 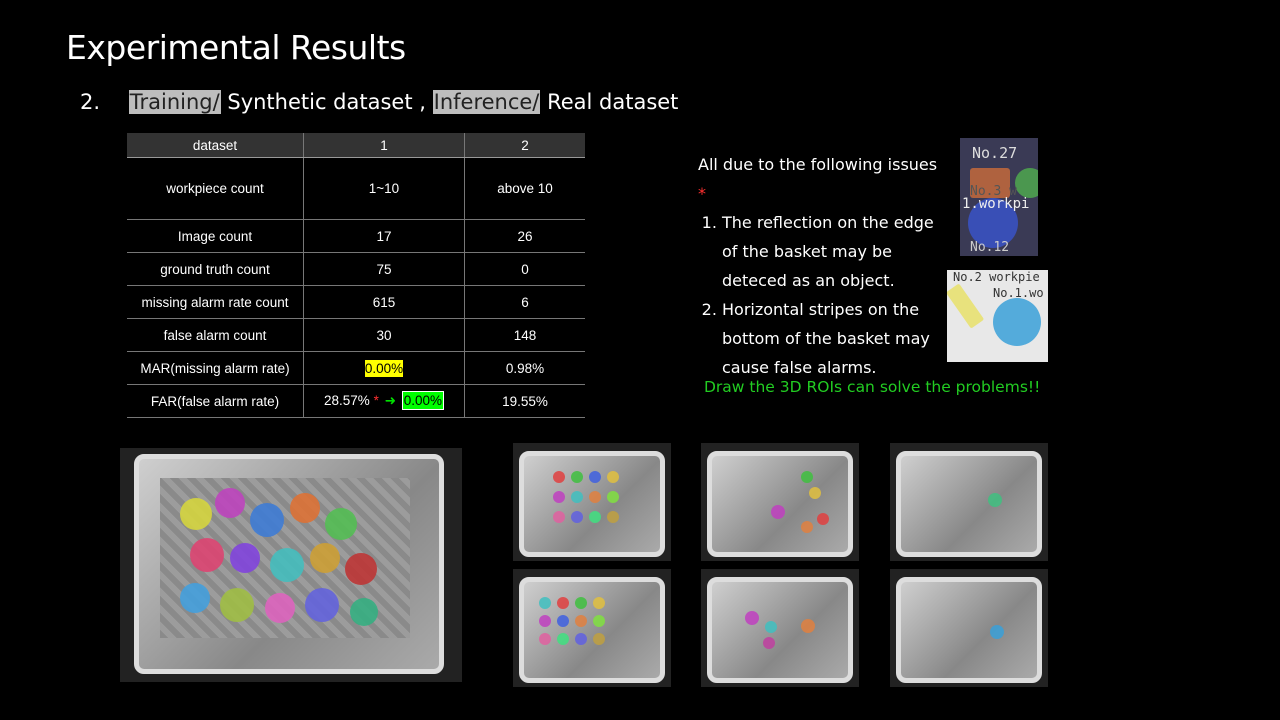 I want to click on row-label: ground truth count, so click(x=215, y=269).